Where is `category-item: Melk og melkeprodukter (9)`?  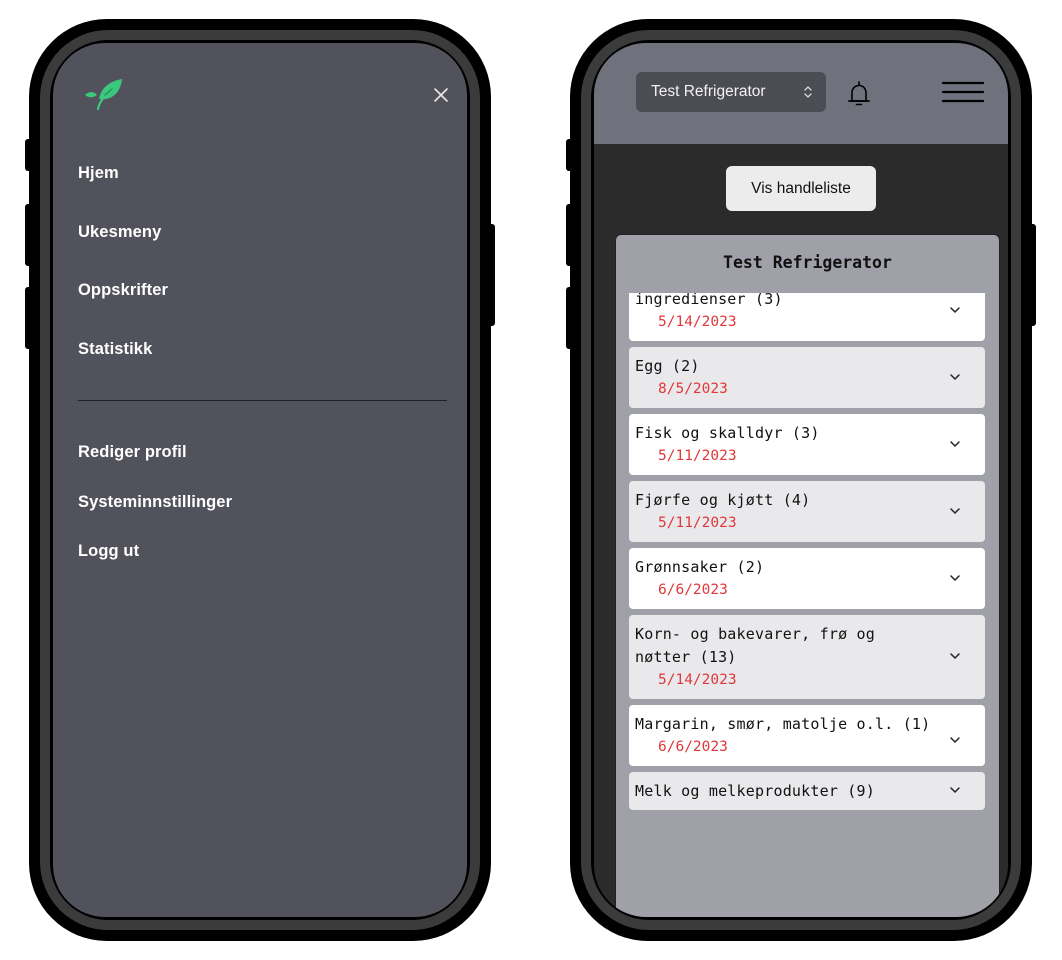
category-item: Melk og melkeprodukter (9) is located at coordinates (807, 791).